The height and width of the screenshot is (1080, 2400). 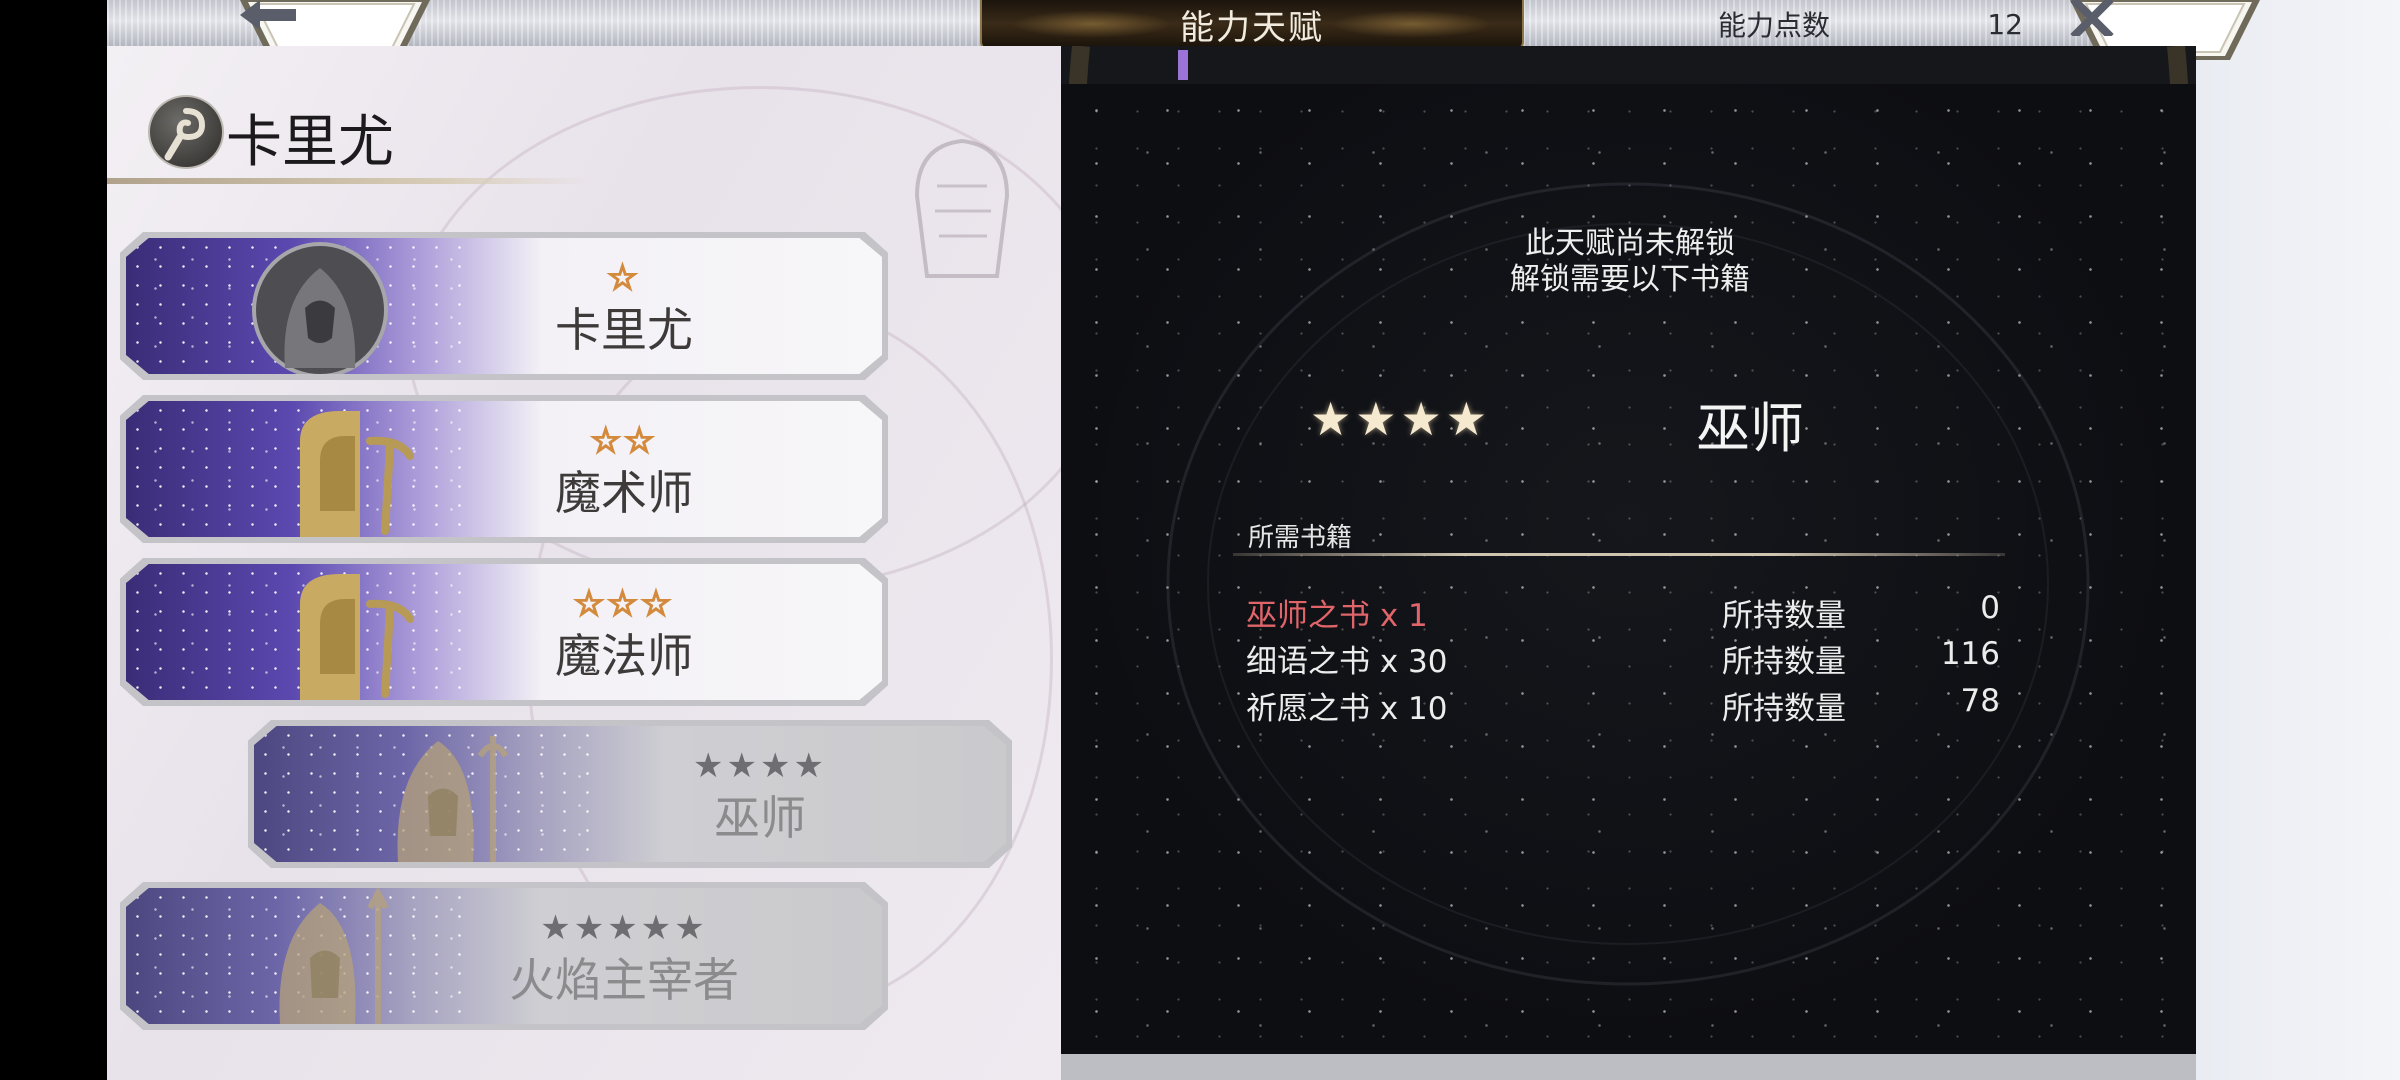 I want to click on talent-name: 魔术师, so click(x=624, y=493).